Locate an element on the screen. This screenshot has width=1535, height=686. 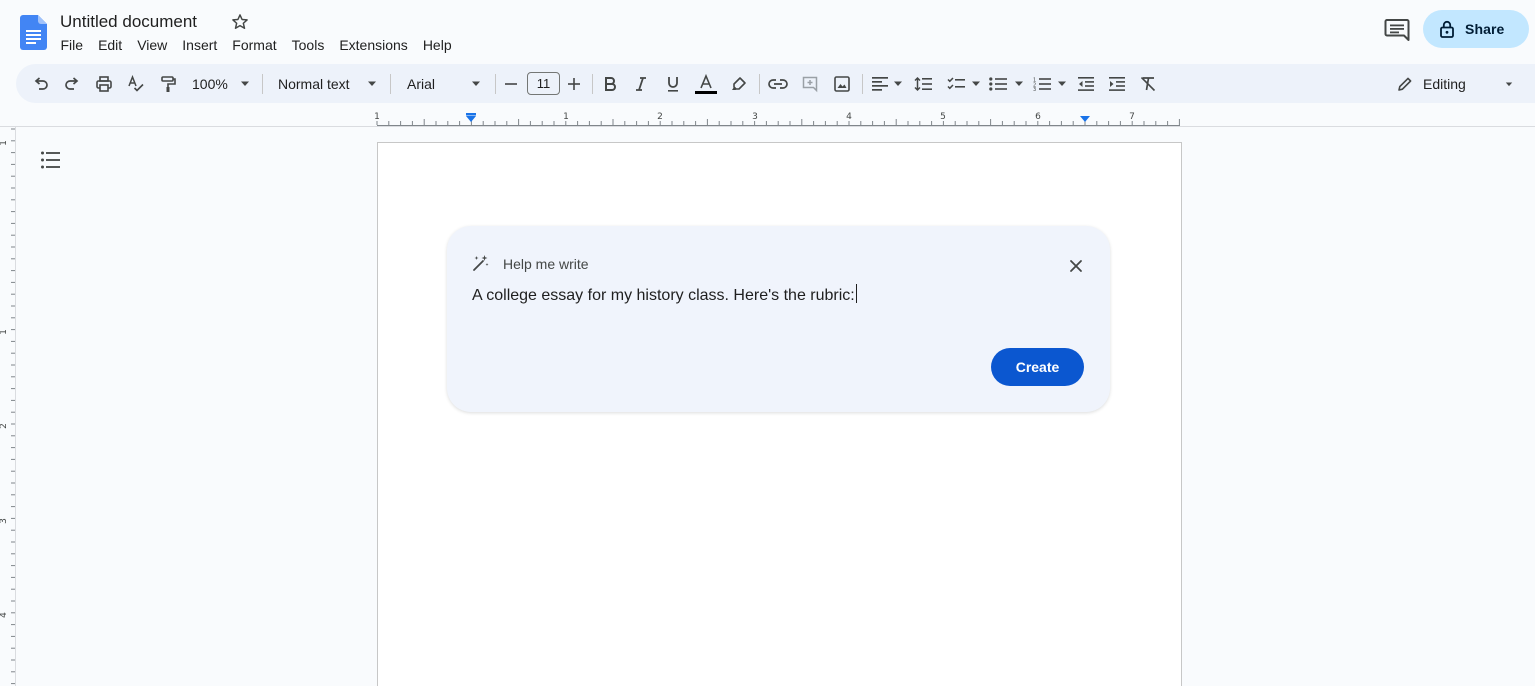
right-indent-marker is located at coordinates (1085, 119).